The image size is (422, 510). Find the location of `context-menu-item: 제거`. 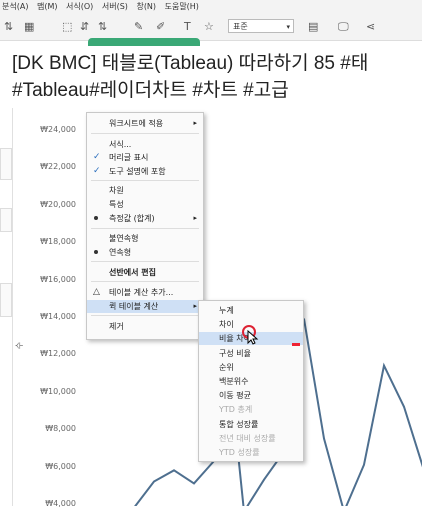

context-menu-item: 제거 is located at coordinates (145, 326).